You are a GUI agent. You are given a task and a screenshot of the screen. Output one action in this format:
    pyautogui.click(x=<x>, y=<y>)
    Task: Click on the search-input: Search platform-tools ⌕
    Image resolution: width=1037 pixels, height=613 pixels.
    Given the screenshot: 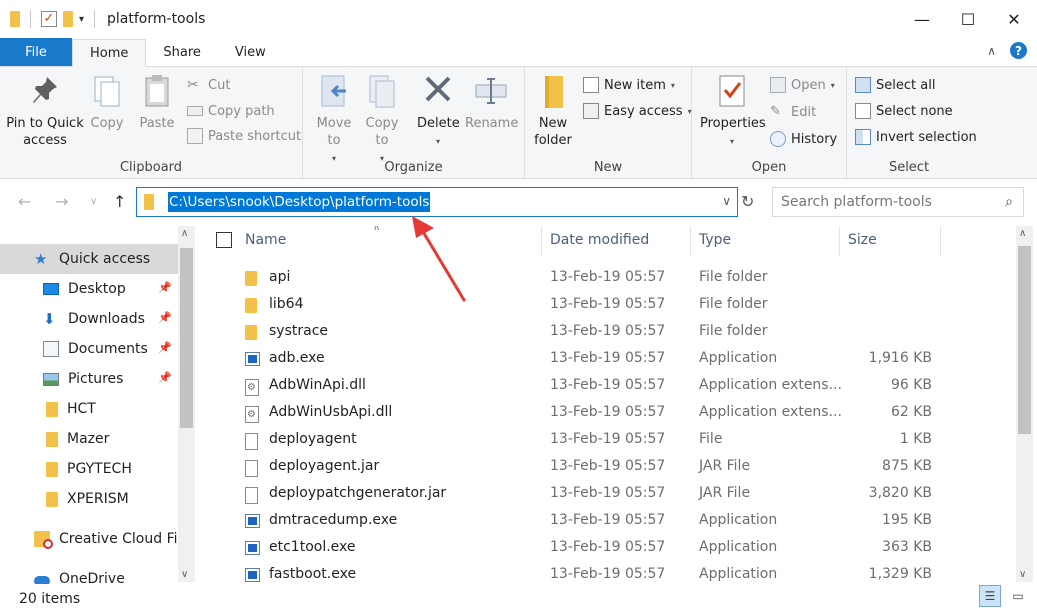 What is the action you would take?
    pyautogui.click(x=898, y=202)
    